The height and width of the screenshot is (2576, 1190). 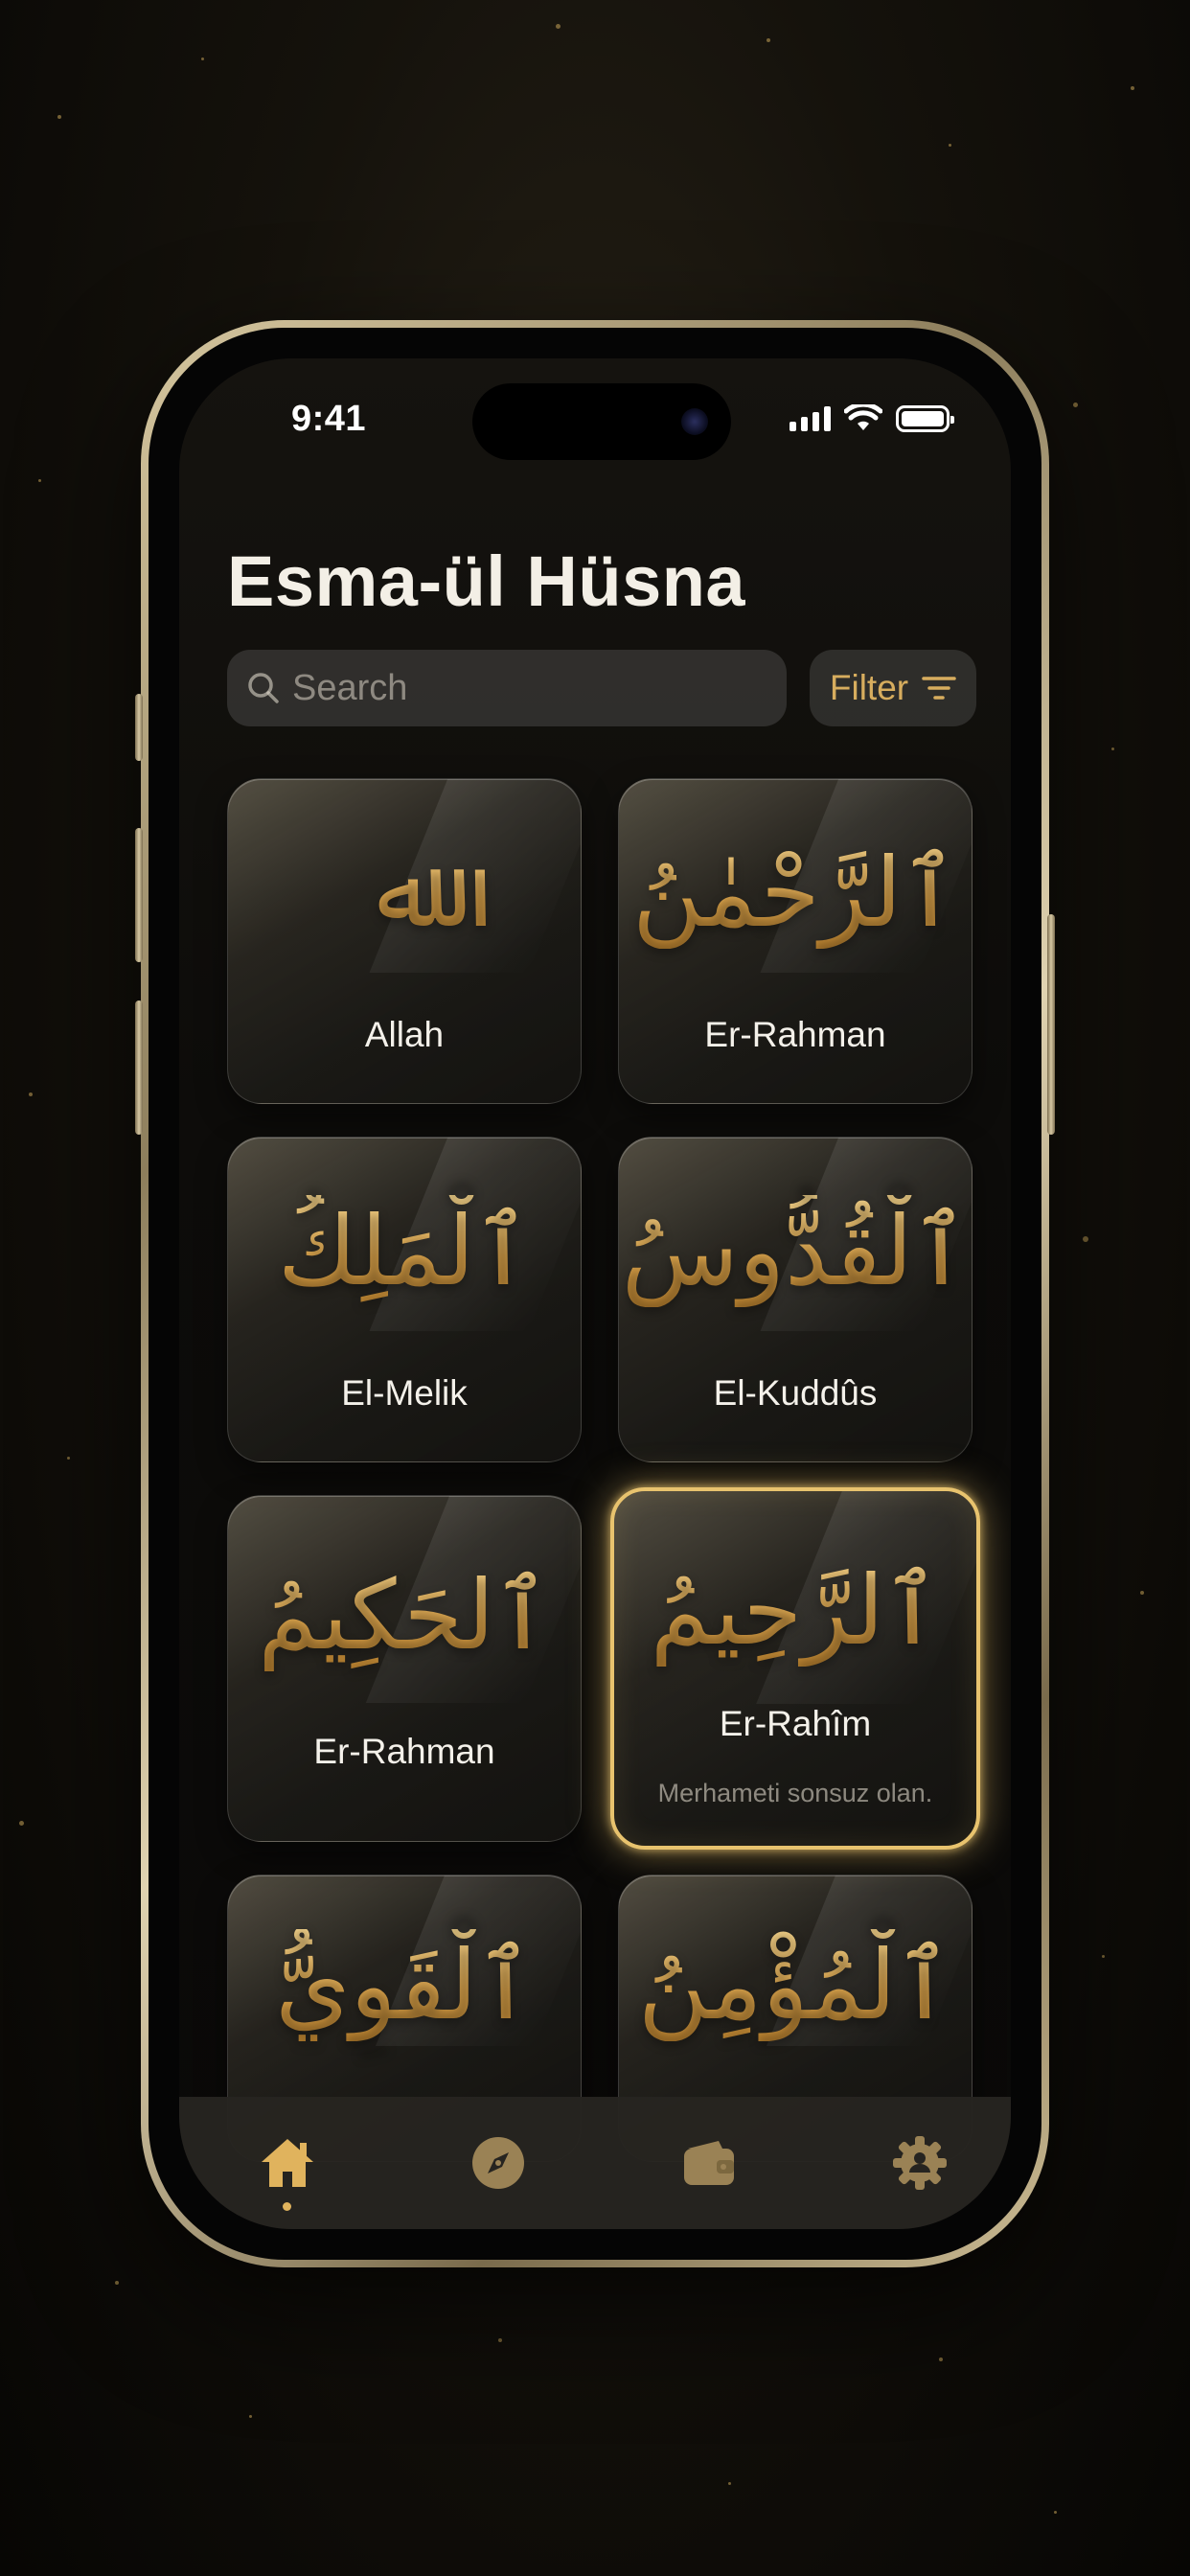 I want to click on active-tab-indicator, so click(x=287, y=2206).